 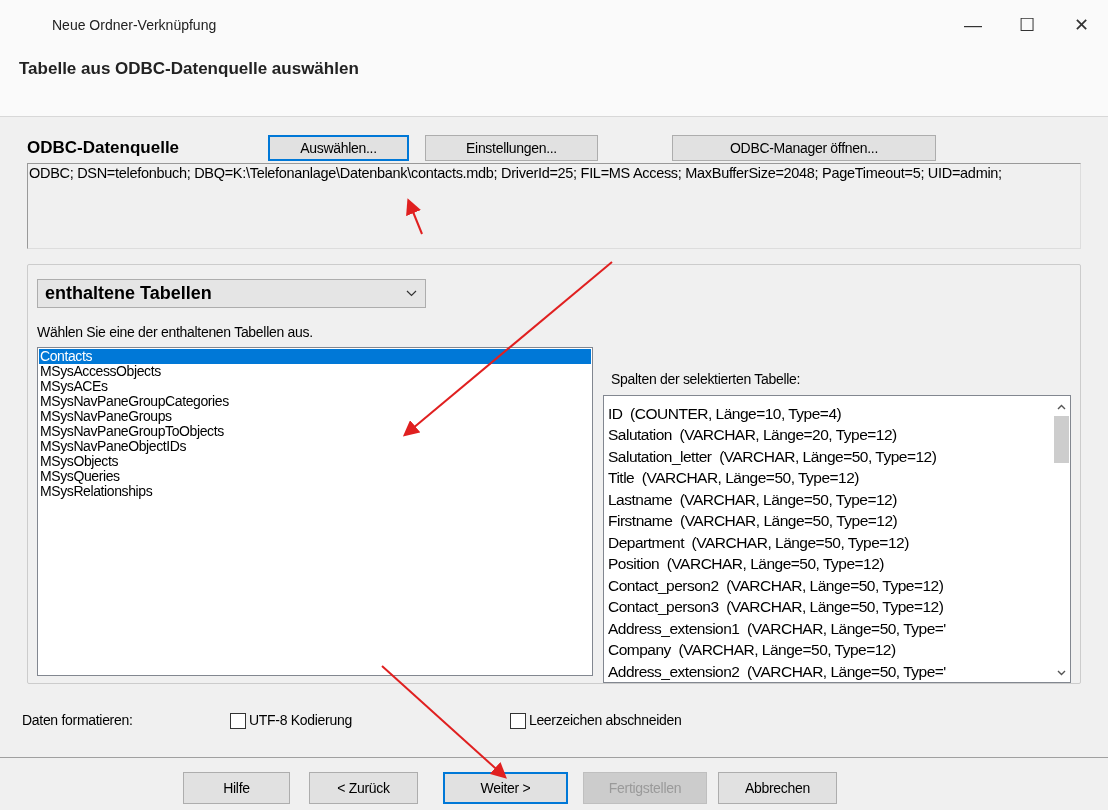 I want to click on format-label: Daten formatieren:, so click(x=78, y=720).